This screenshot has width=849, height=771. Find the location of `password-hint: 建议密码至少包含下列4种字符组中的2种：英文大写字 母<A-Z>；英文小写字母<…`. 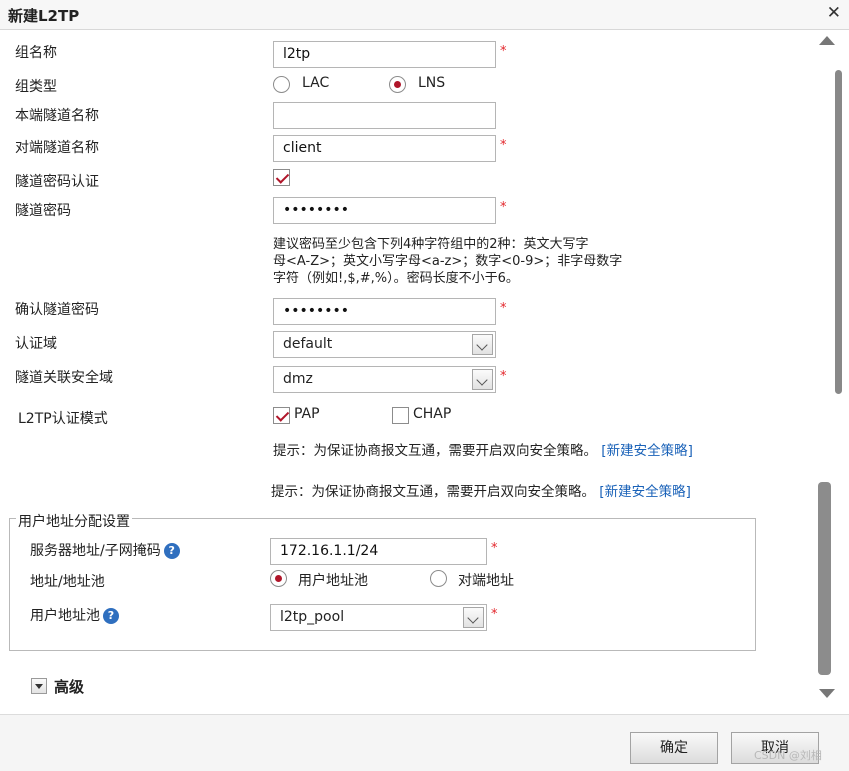

password-hint: 建议密码至少包含下列4种字符组中的2种：英文大写字 母<A-Z>；英文小写字母<… is located at coordinates (447, 261).